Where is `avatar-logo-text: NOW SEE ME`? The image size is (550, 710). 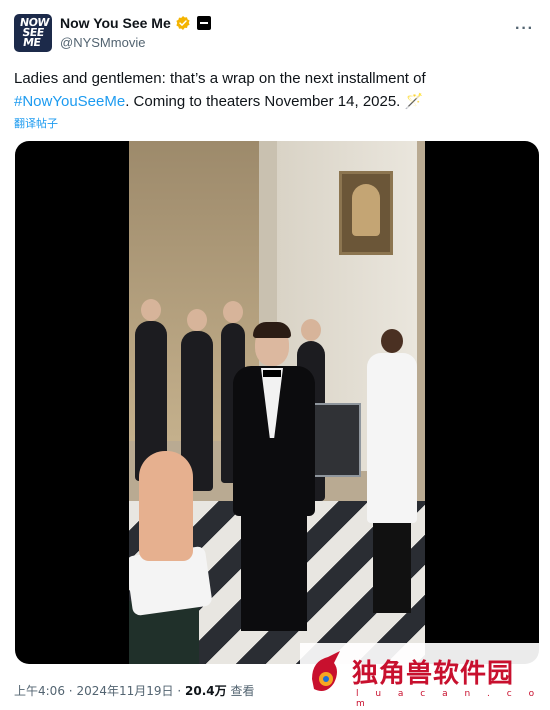 avatar-logo-text: NOW SEE ME is located at coordinates (34, 32).